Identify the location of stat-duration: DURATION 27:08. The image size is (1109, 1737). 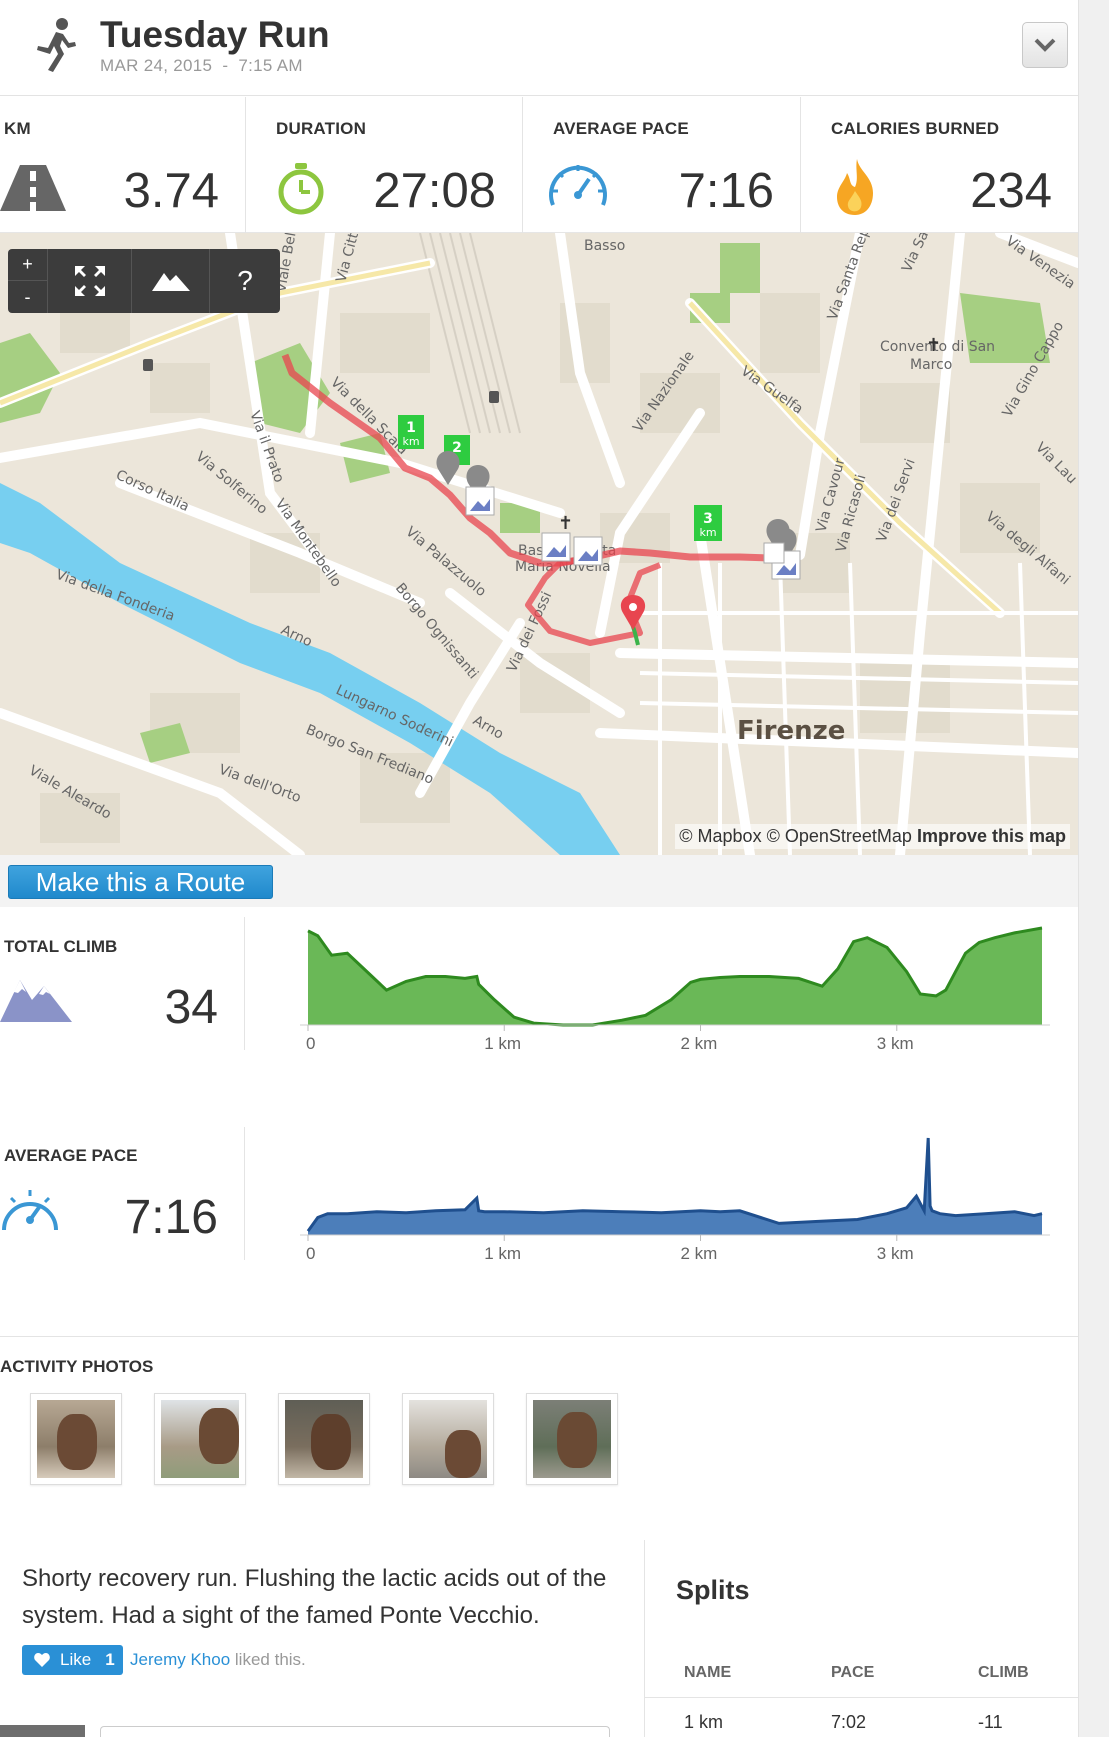
(384, 165).